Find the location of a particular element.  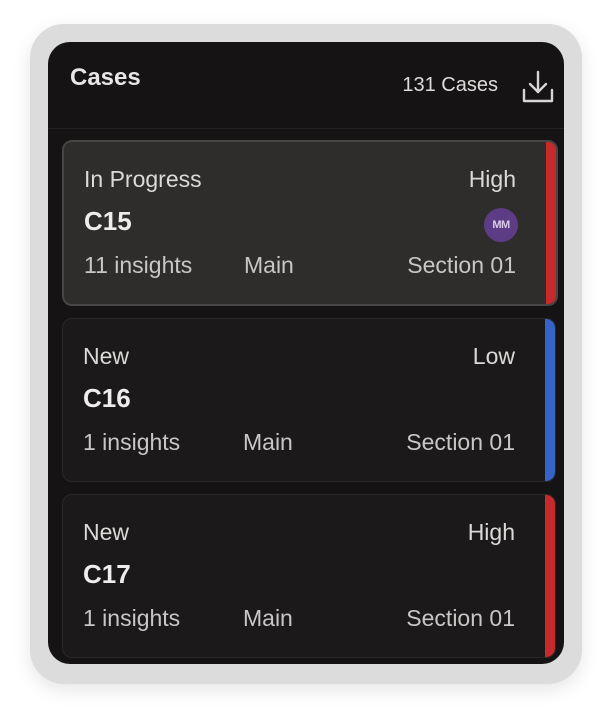

page-title: Cases is located at coordinates (105, 77).